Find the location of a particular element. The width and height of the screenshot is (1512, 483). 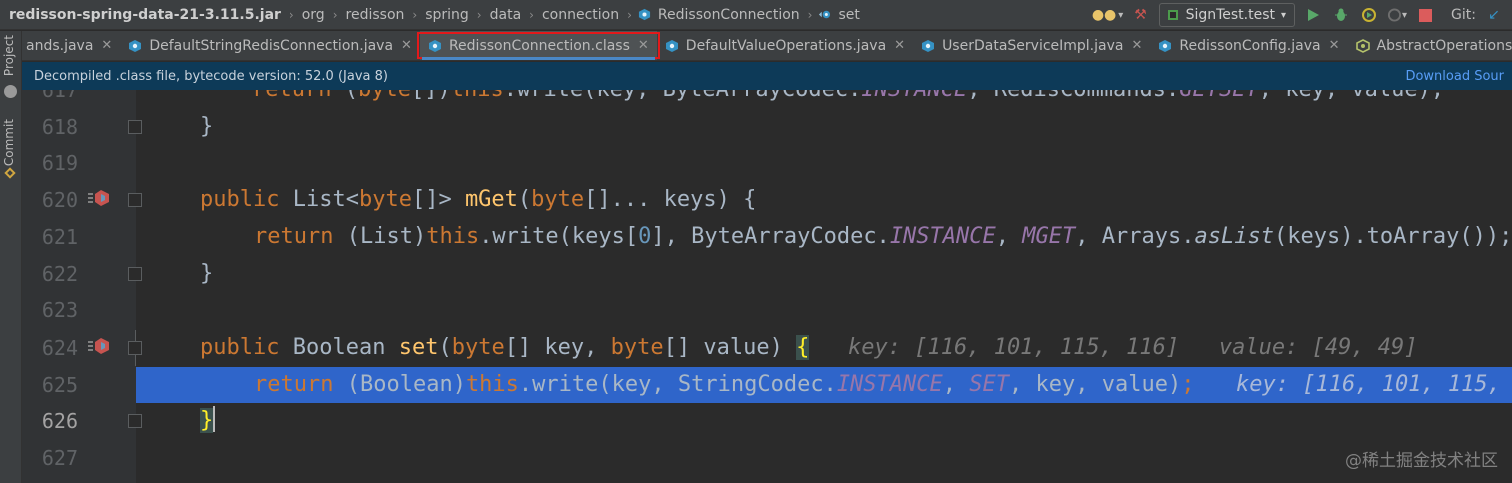

git-update-icon: ↙ is located at coordinates (1494, 15).